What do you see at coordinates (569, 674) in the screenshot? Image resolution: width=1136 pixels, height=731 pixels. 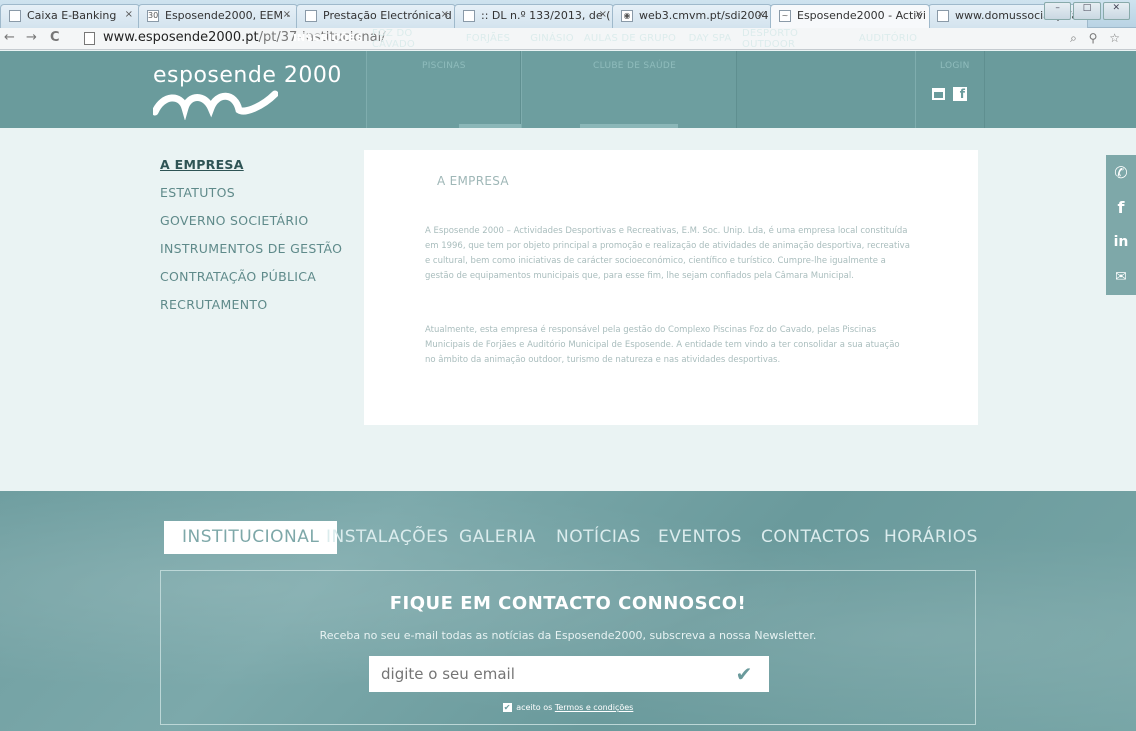 I see `email-input` at bounding box center [569, 674].